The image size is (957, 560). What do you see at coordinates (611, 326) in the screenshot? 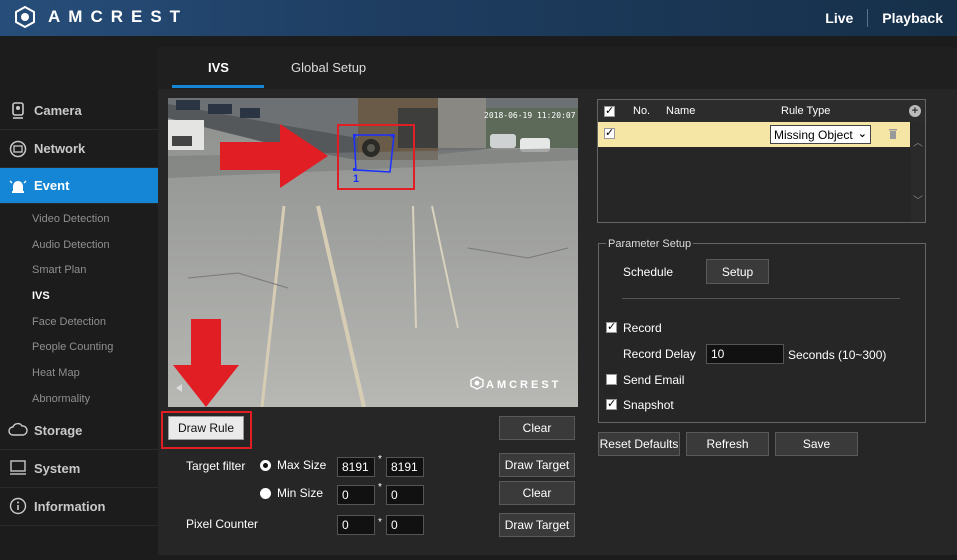
I see `record-checkbox` at bounding box center [611, 326].